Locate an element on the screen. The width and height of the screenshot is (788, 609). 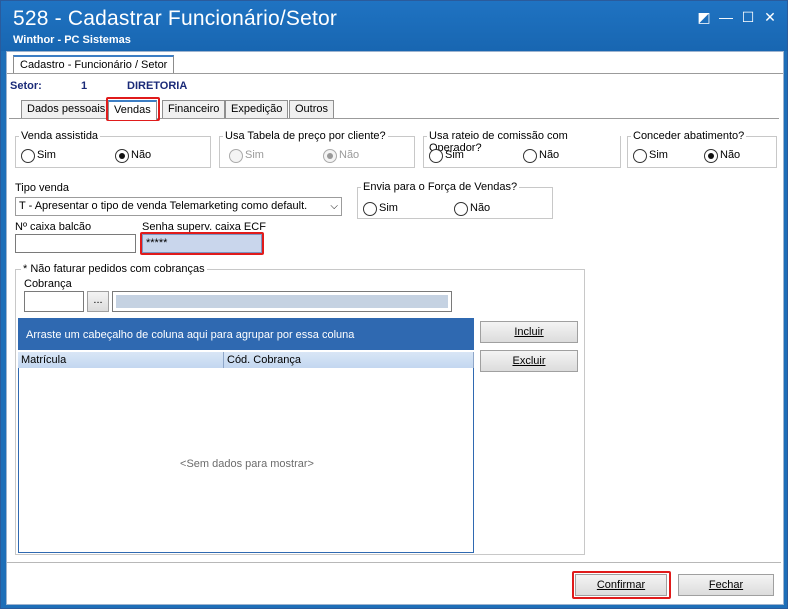
tab-cadastro: Cadastro - Funcionário / Setor is located at coordinates (94, 64).